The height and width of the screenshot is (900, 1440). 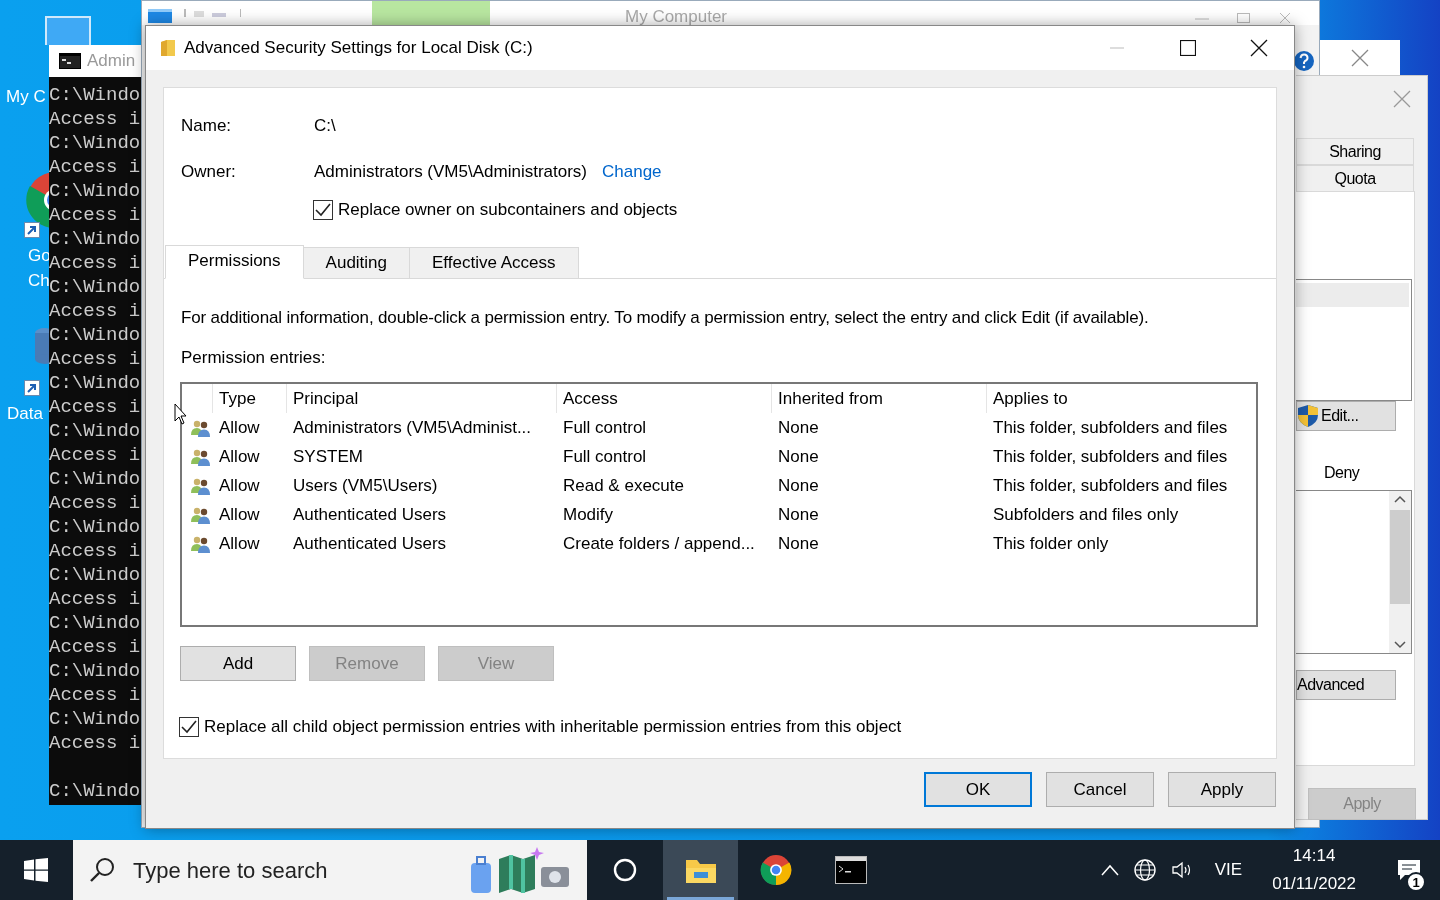 I want to click on search-field: Type here to search, so click(x=291, y=870).